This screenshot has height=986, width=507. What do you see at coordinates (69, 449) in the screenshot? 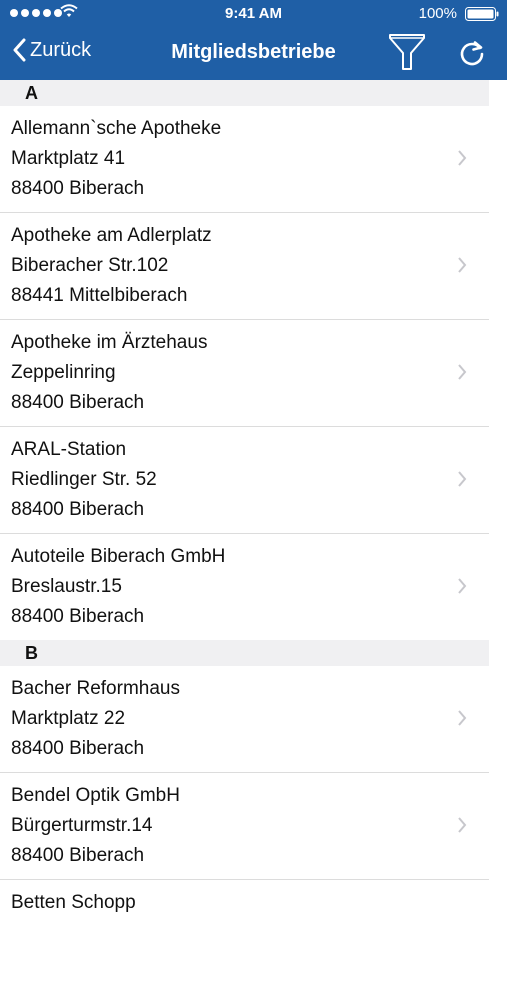
I see `business-name: ARAL-Station` at bounding box center [69, 449].